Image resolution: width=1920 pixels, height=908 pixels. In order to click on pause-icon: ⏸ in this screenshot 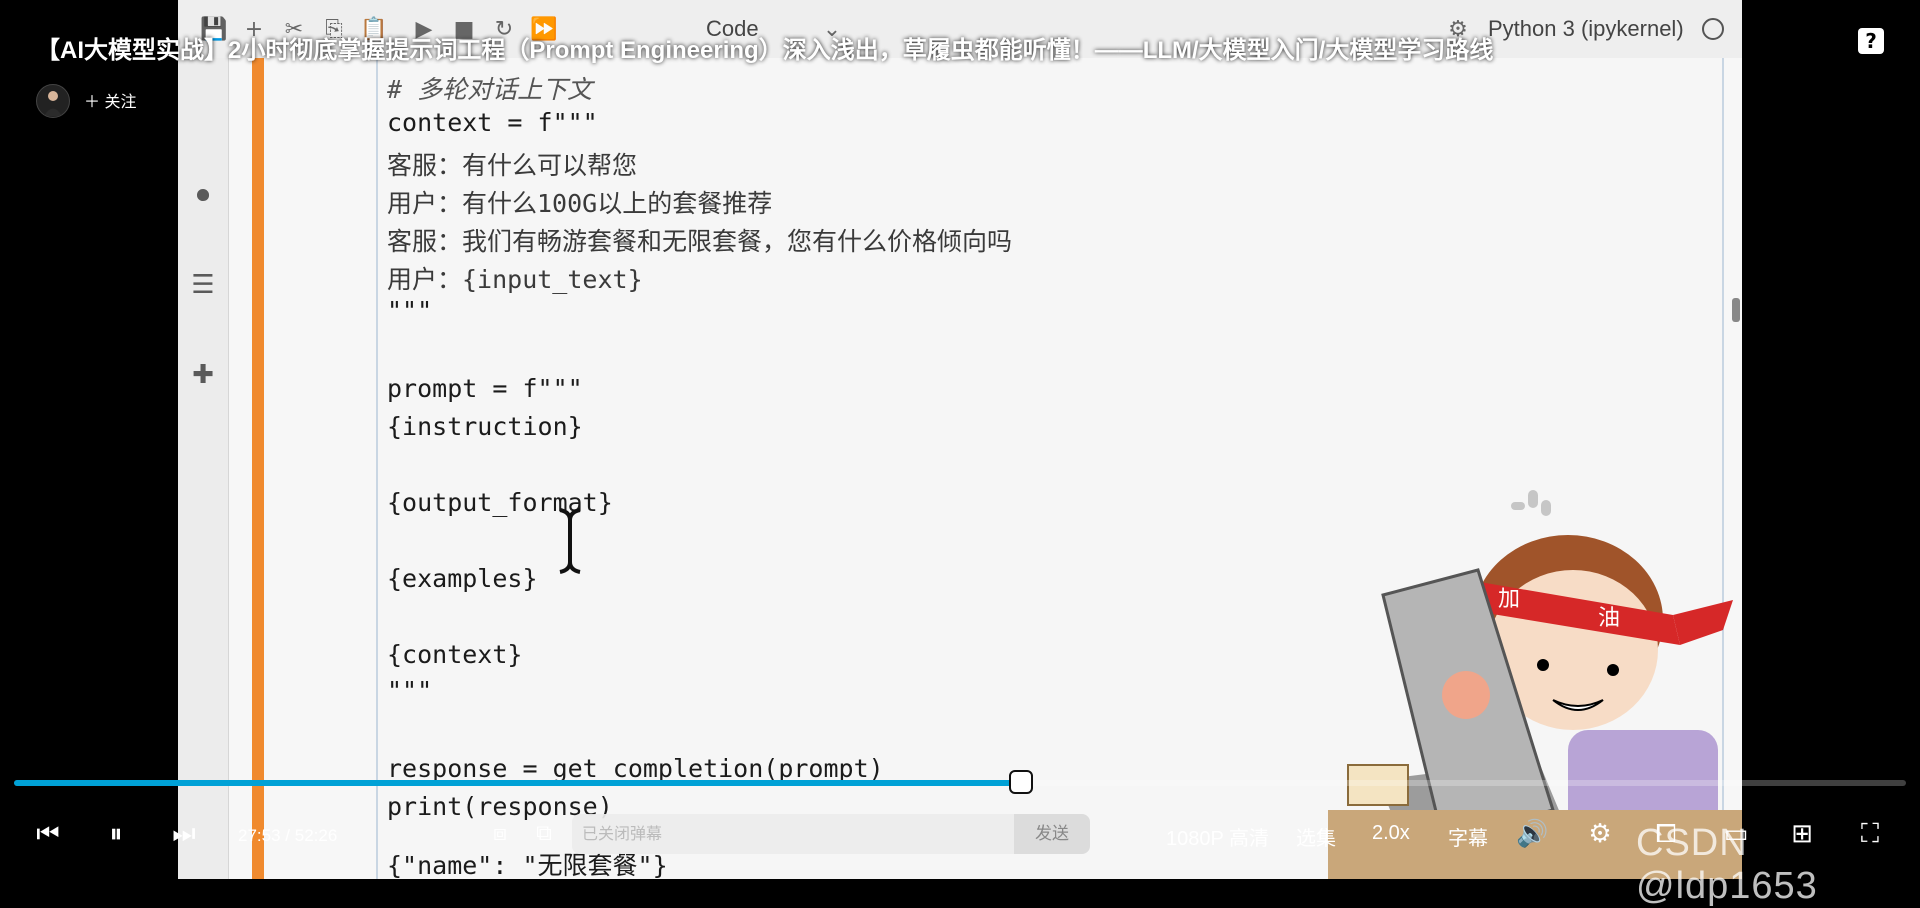, I will do `click(116, 834)`.